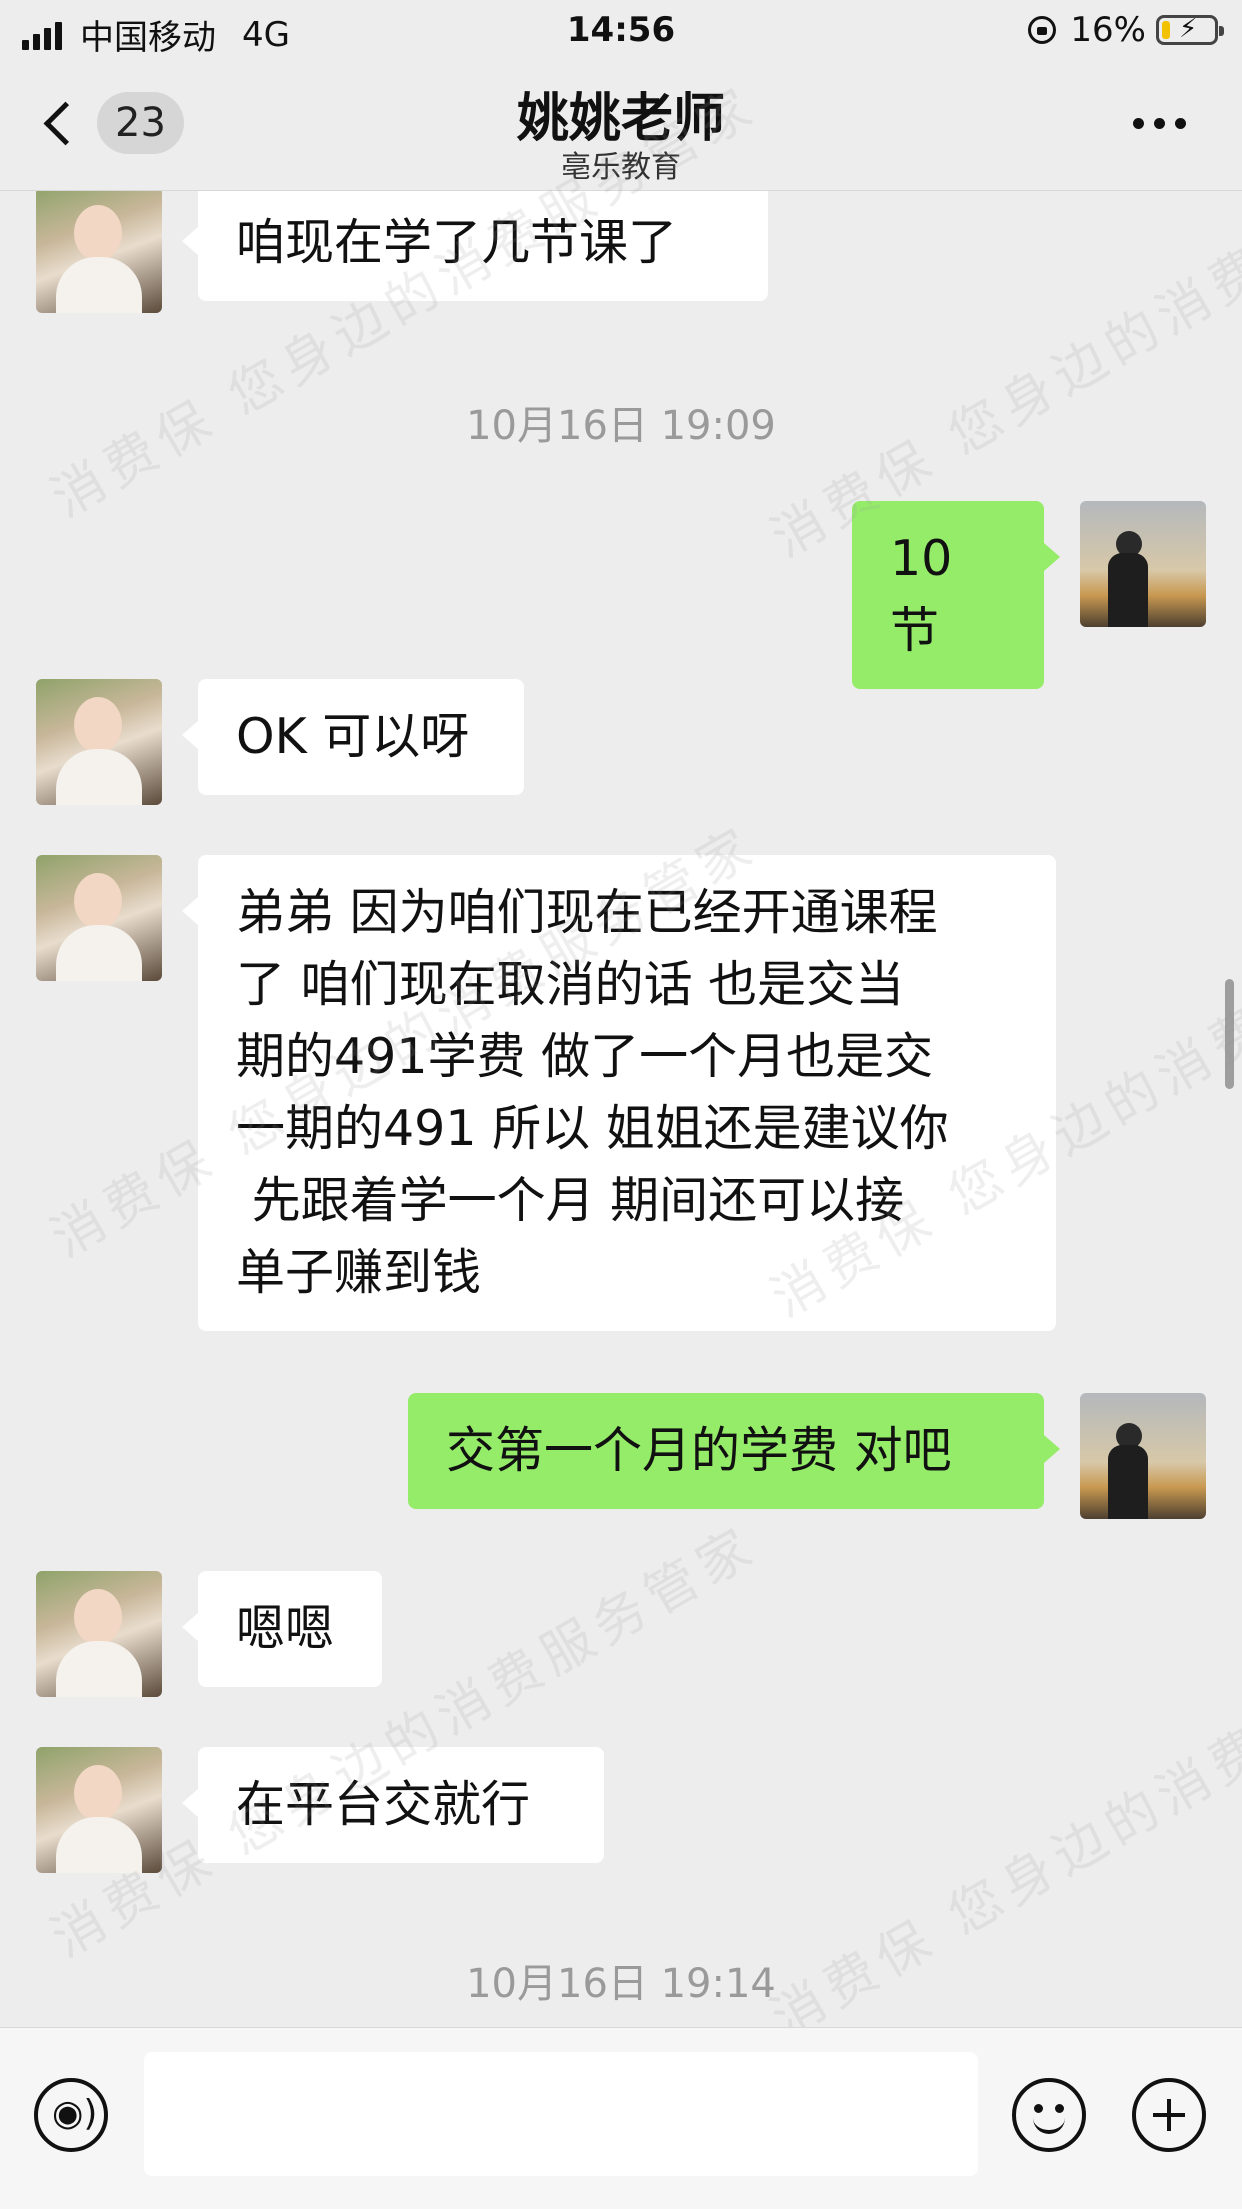 The width and height of the screenshot is (1242, 2209). Describe the element at coordinates (282, 1629) in the screenshot. I see `message-bubble-incoming: 嗯嗯` at that location.